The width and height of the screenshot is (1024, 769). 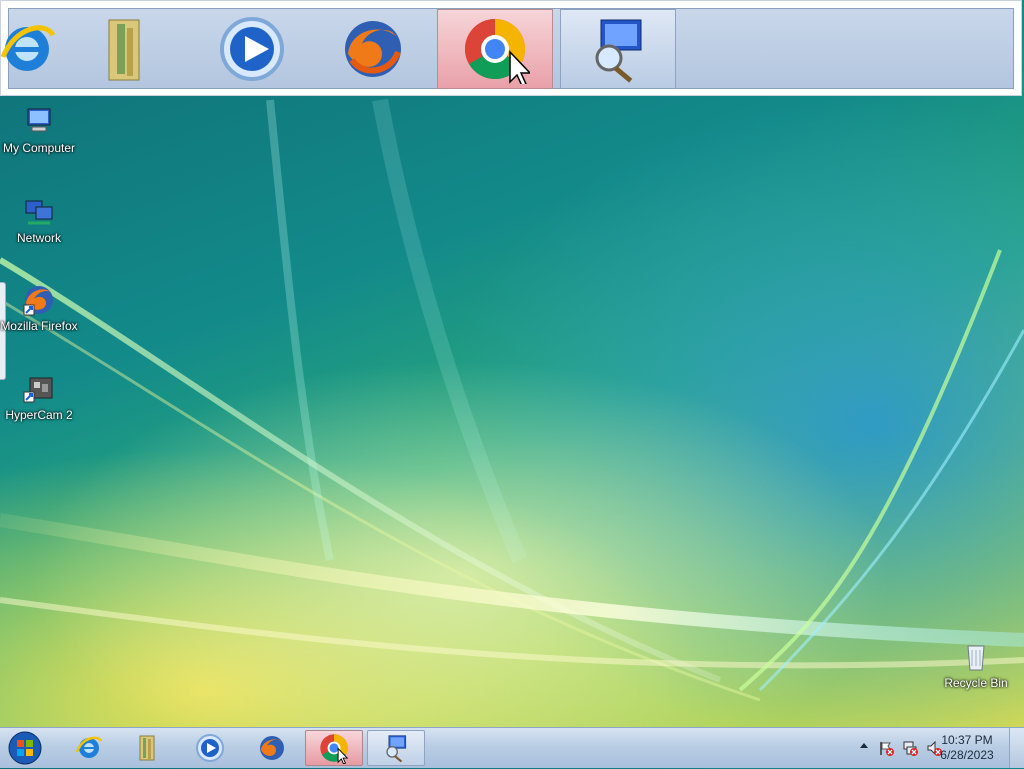 I want to click on computer-icon, so click(x=39, y=120).